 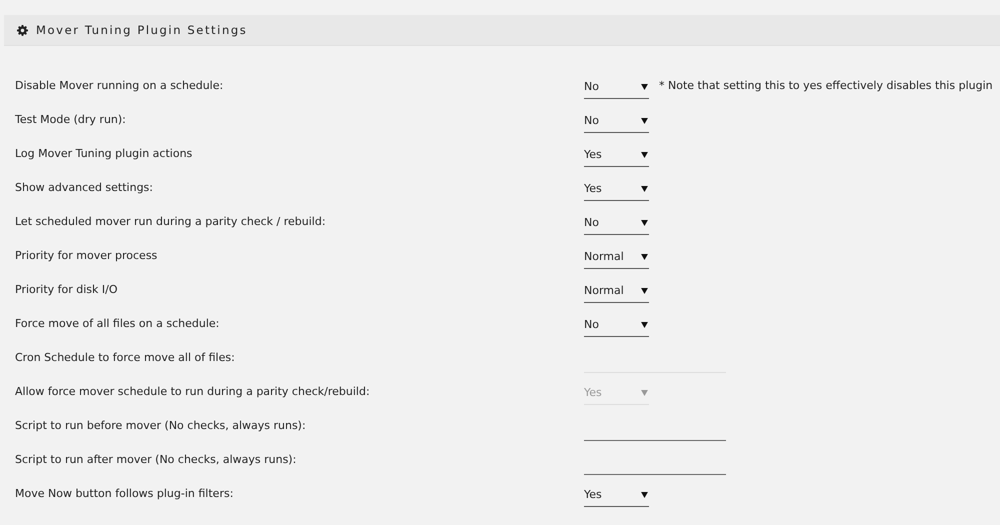 I want to click on setting-label: Move Now button follows plug-in filters:, so click(x=124, y=493).